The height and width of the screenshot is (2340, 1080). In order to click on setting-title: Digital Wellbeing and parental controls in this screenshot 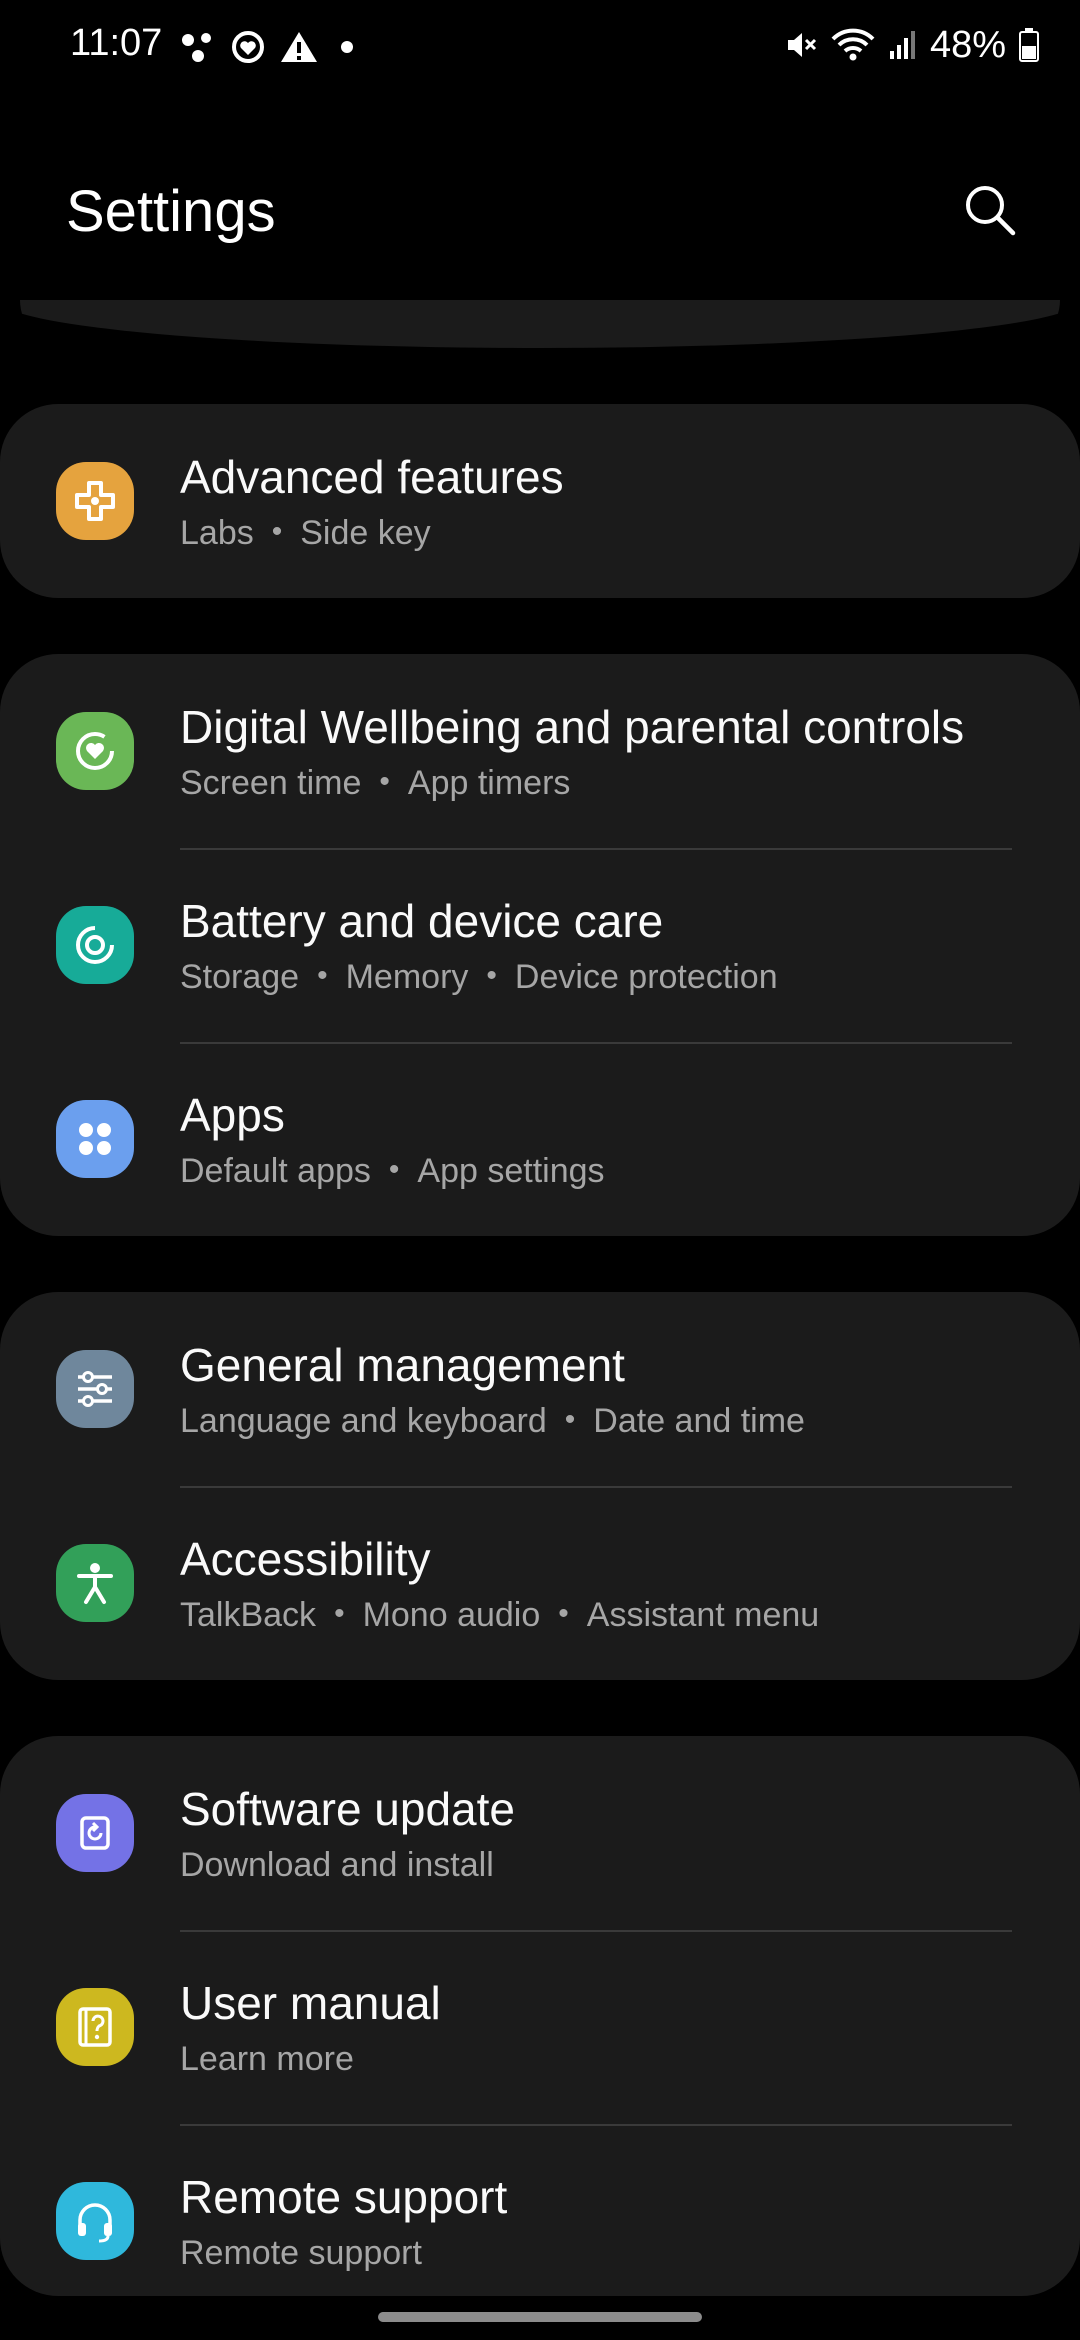, I will do `click(572, 727)`.